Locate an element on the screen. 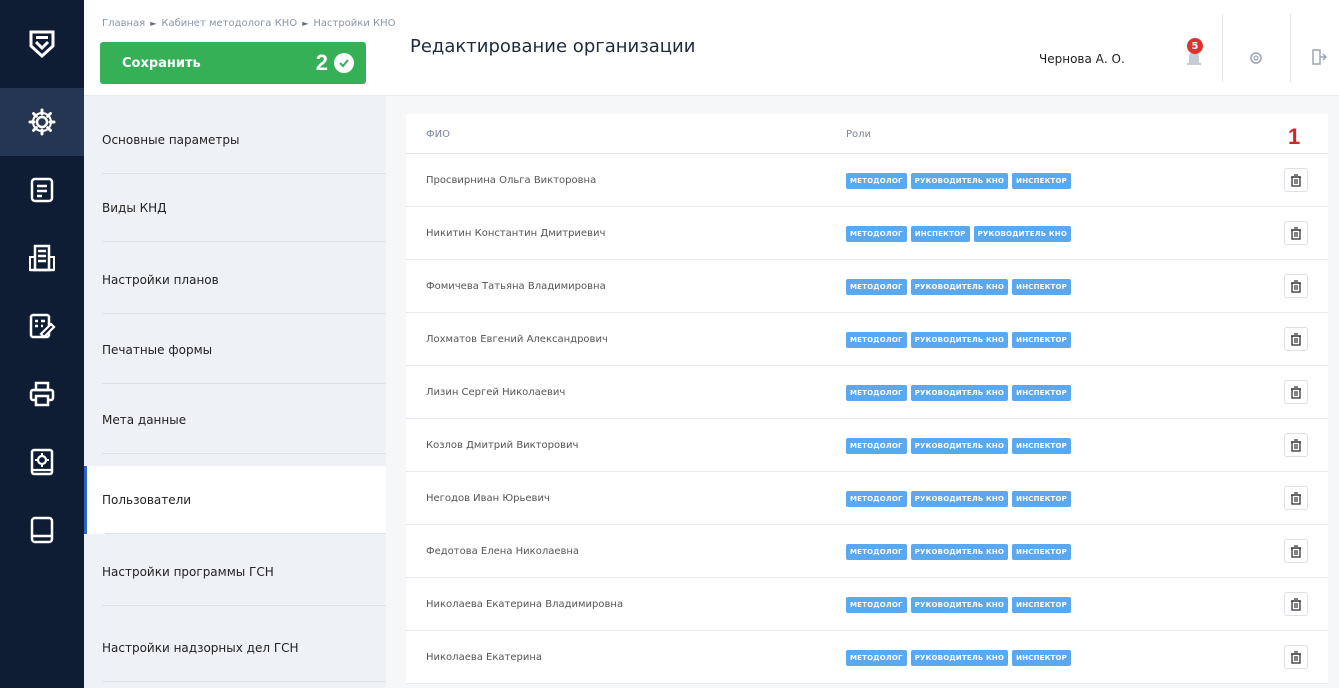 The height and width of the screenshot is (688, 1339). submenu-item-label: Мета данные is located at coordinates (144, 420).